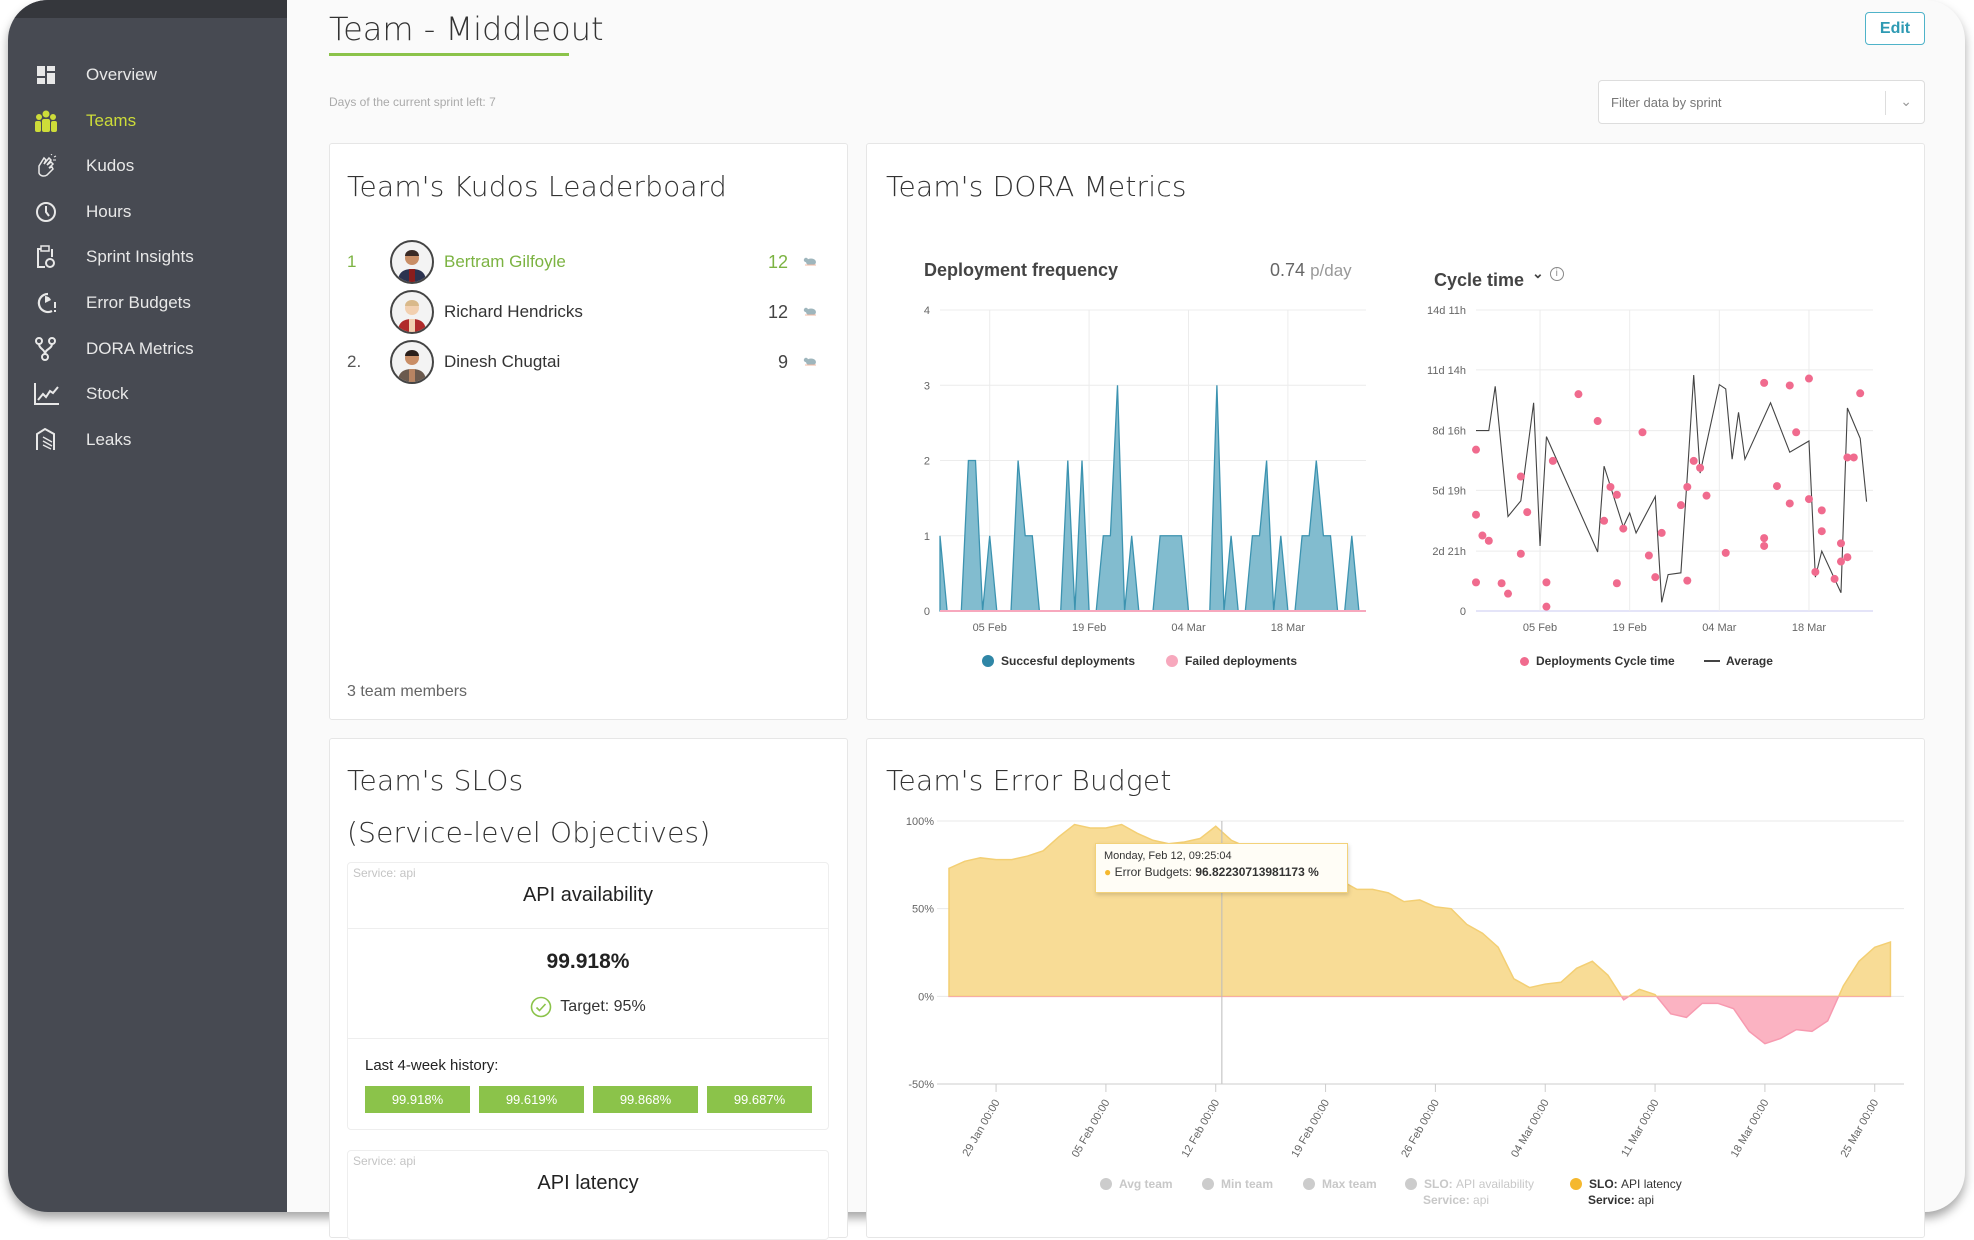 Image resolution: width=1974 pixels, height=1240 pixels. What do you see at coordinates (1331, 270) in the screenshot?
I see `deploy-unit: p/day` at bounding box center [1331, 270].